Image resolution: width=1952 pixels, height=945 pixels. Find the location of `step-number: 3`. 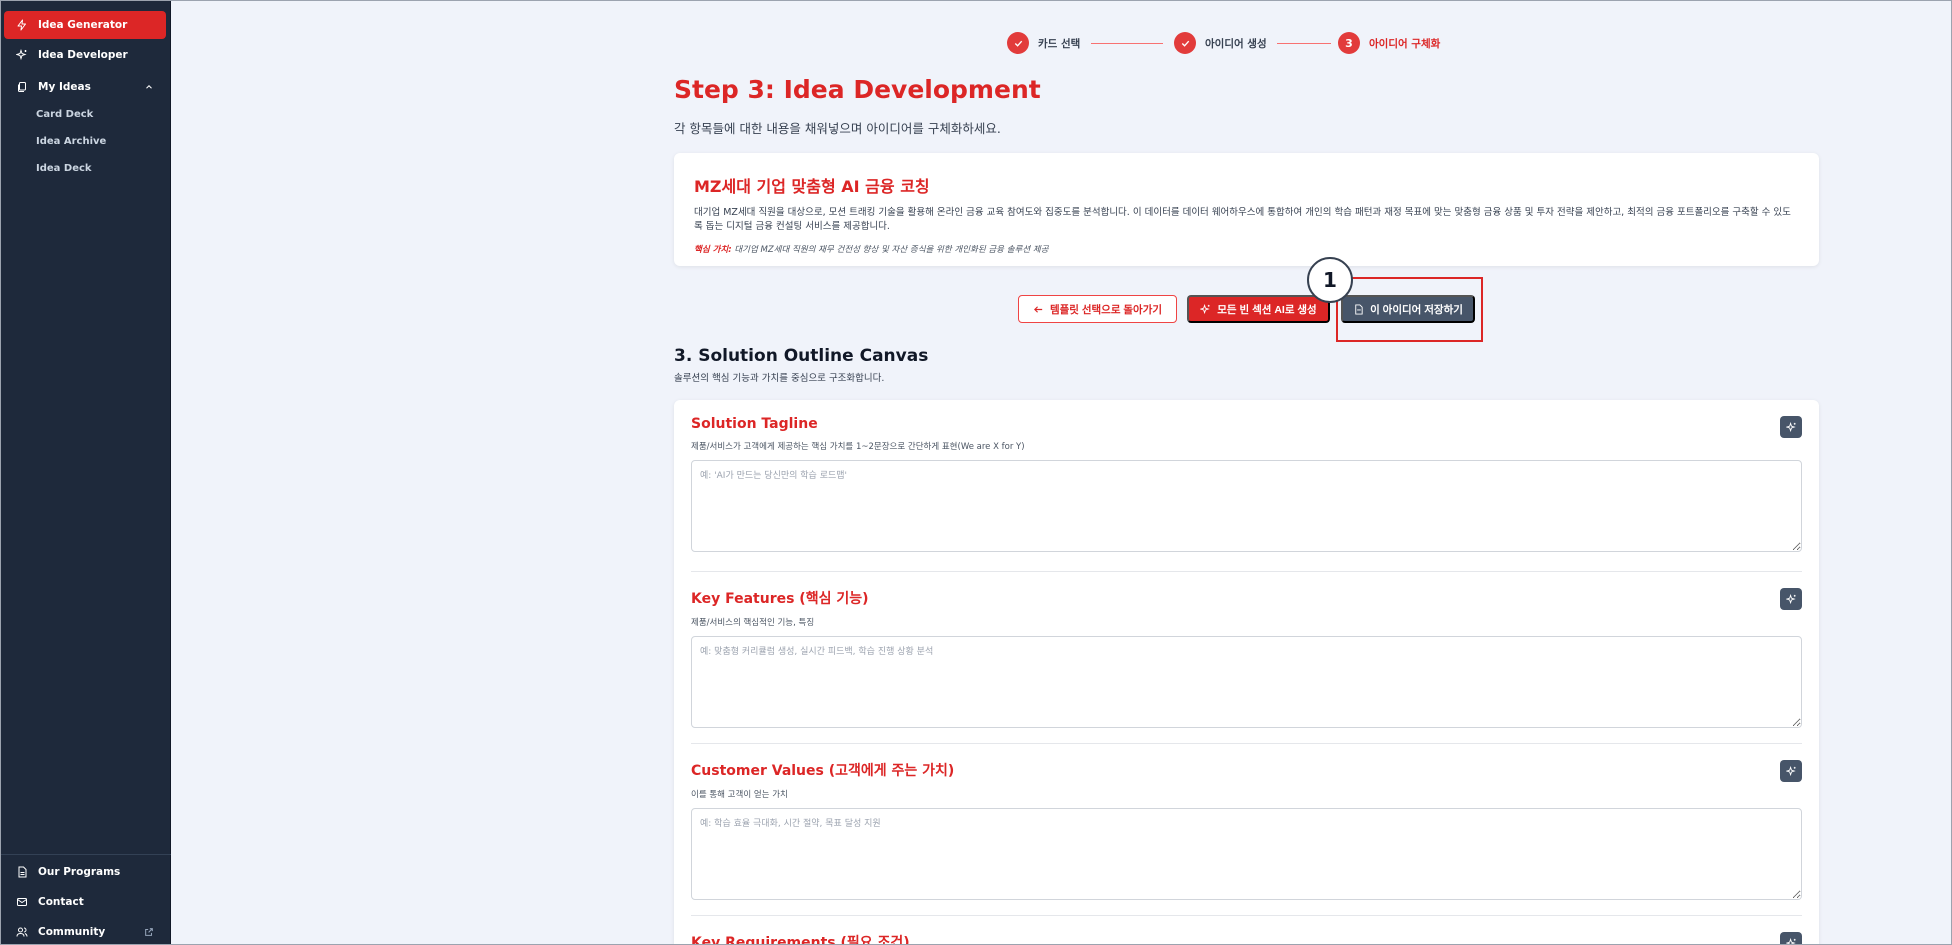

step-number: 3 is located at coordinates (1349, 43).